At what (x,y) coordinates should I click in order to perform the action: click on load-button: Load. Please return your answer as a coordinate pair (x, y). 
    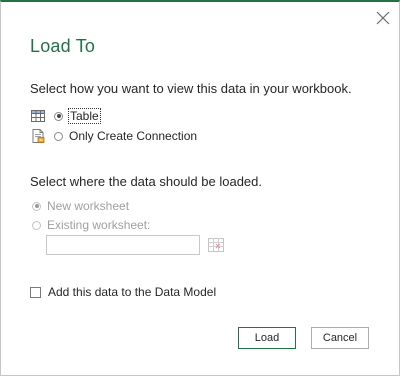
    Looking at the image, I should click on (267, 338).